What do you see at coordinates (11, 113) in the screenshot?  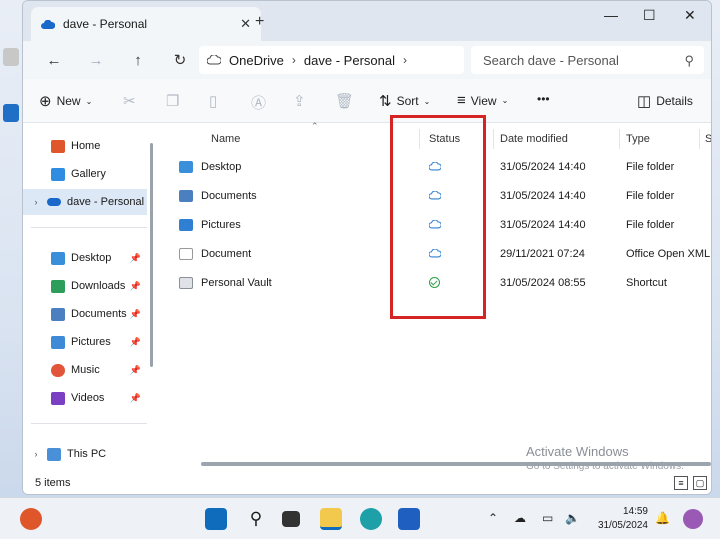 I see `desktop-app-icon` at bounding box center [11, 113].